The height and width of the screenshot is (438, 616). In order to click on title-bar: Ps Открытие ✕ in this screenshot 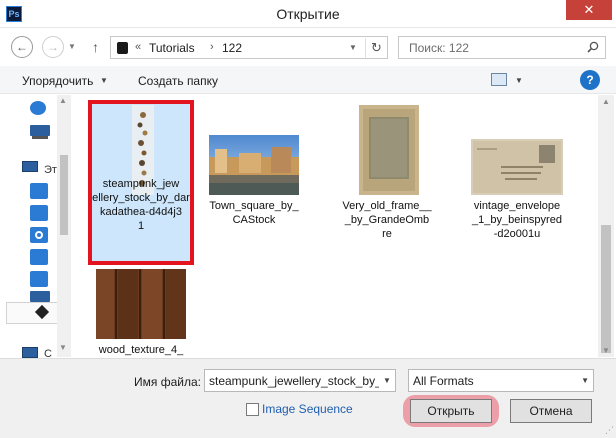, I will do `click(308, 14)`.